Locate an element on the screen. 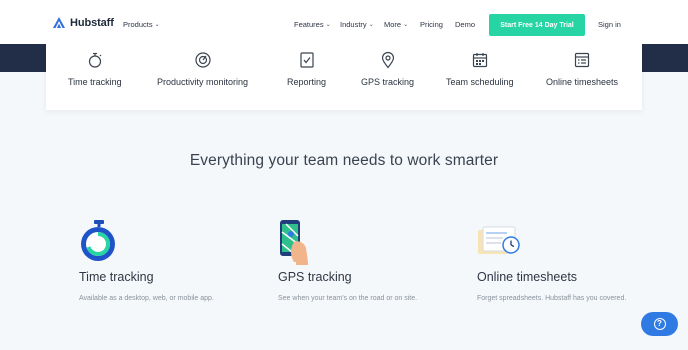 This screenshot has height=350, width=688. column-title: Online timesheets is located at coordinates (527, 277).